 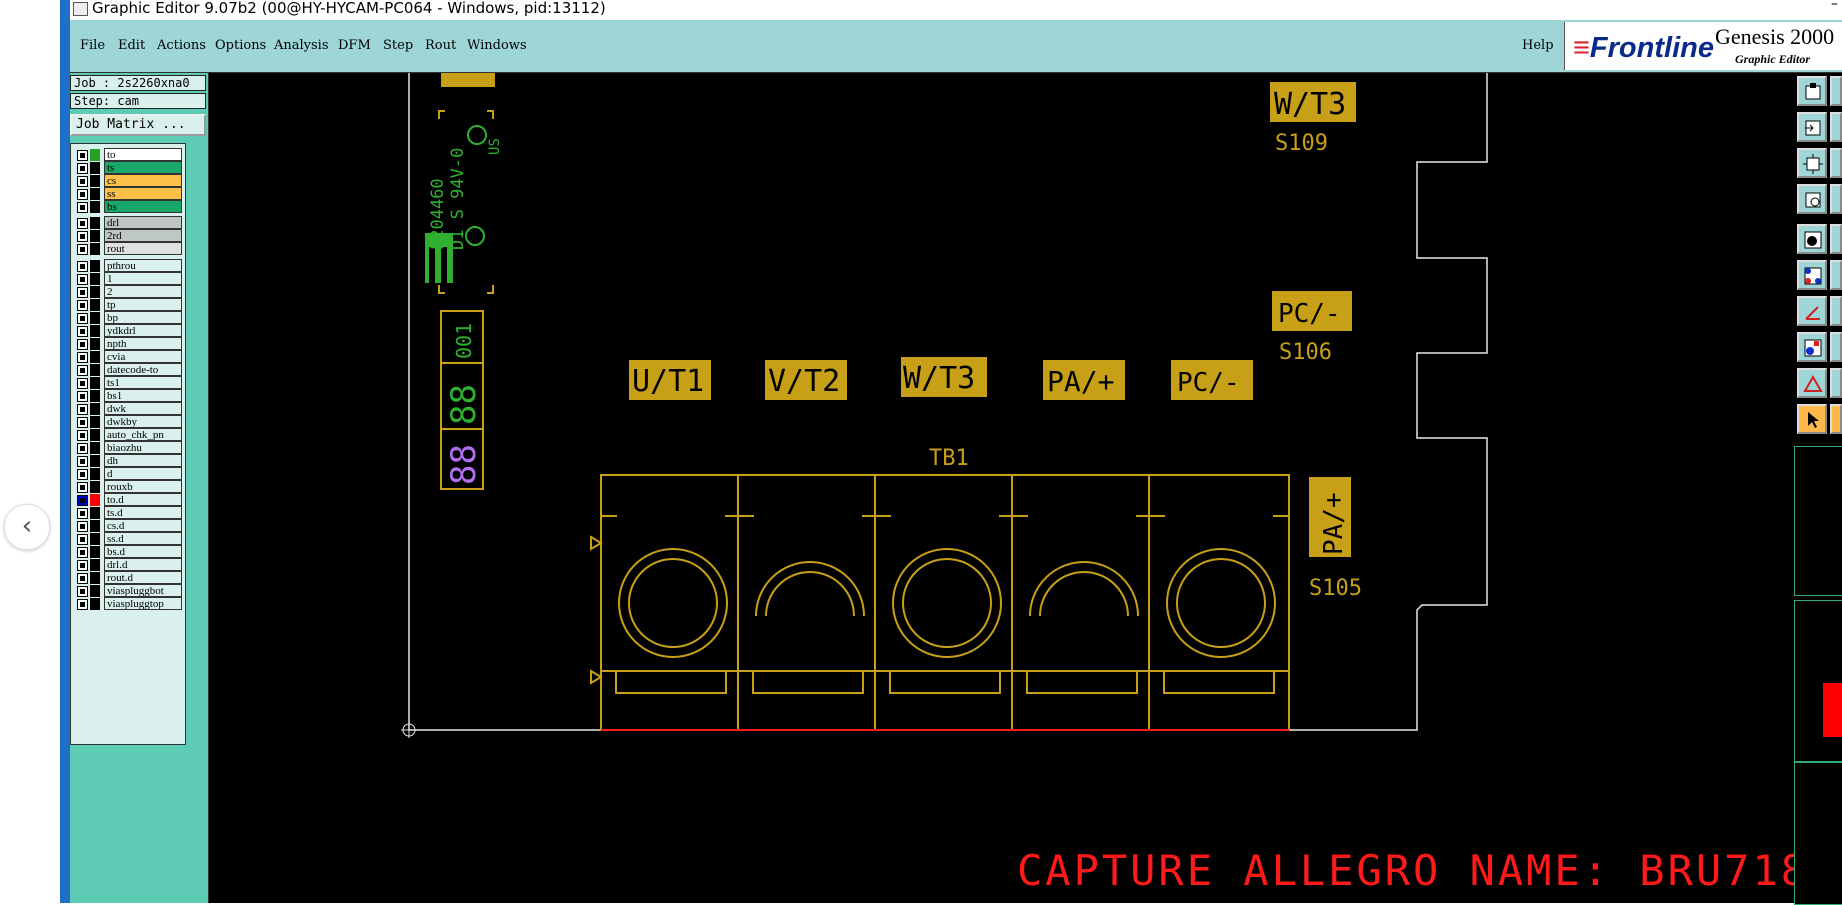 What do you see at coordinates (301, 45) in the screenshot?
I see `menu-analysis: Analysis` at bounding box center [301, 45].